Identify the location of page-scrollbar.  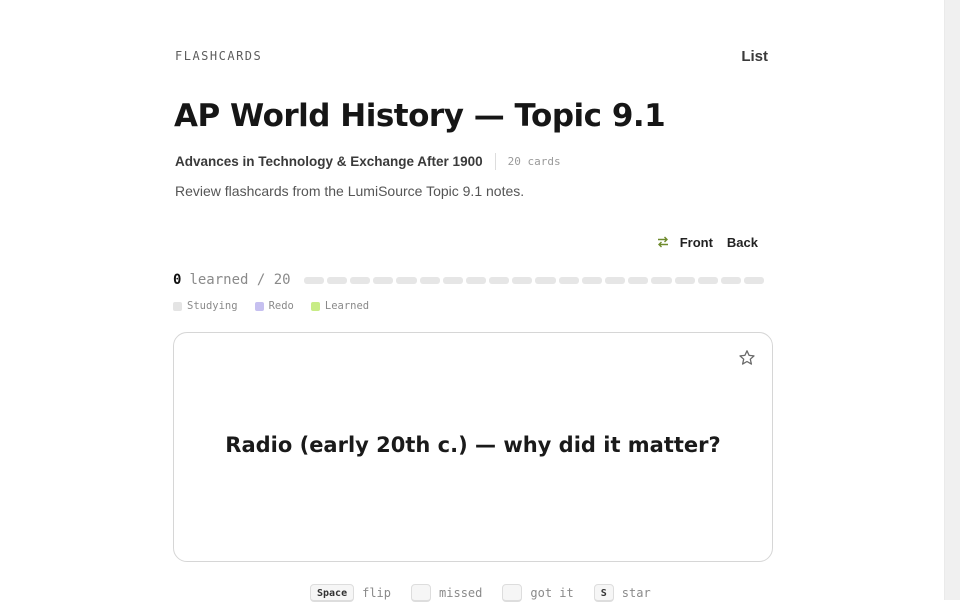
(952, 300).